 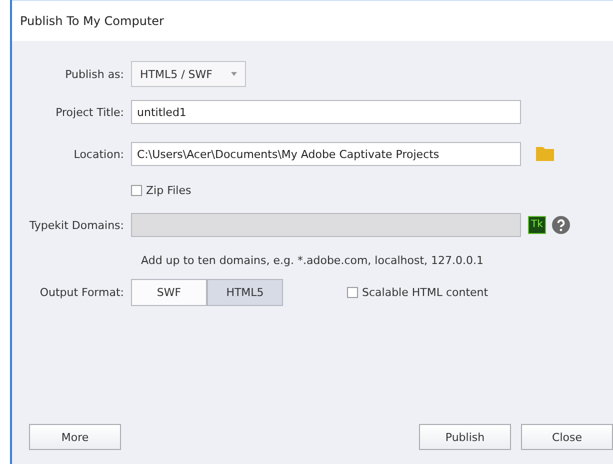 I want to click on format-option: SWF, so click(x=169, y=292).